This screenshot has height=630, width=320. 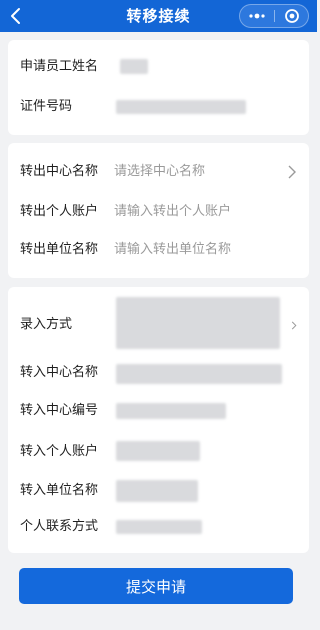 I want to click on id-number-label: 证件号码, so click(x=46, y=106).